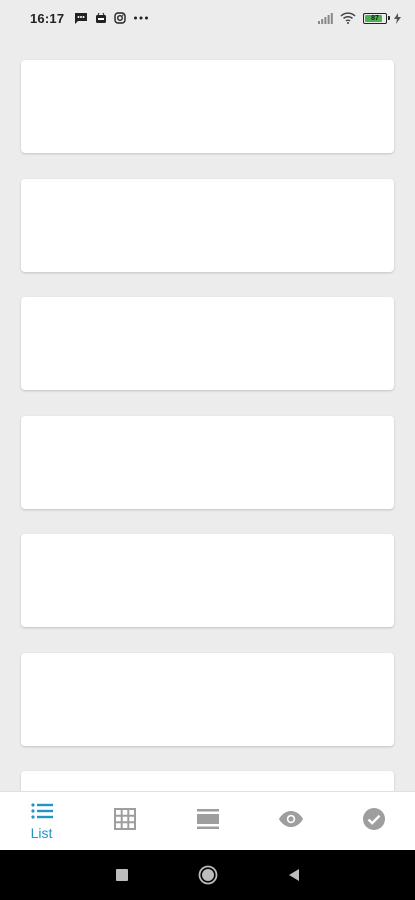 The image size is (415, 900). What do you see at coordinates (359, 18) in the screenshot?
I see `status-right: 87` at bounding box center [359, 18].